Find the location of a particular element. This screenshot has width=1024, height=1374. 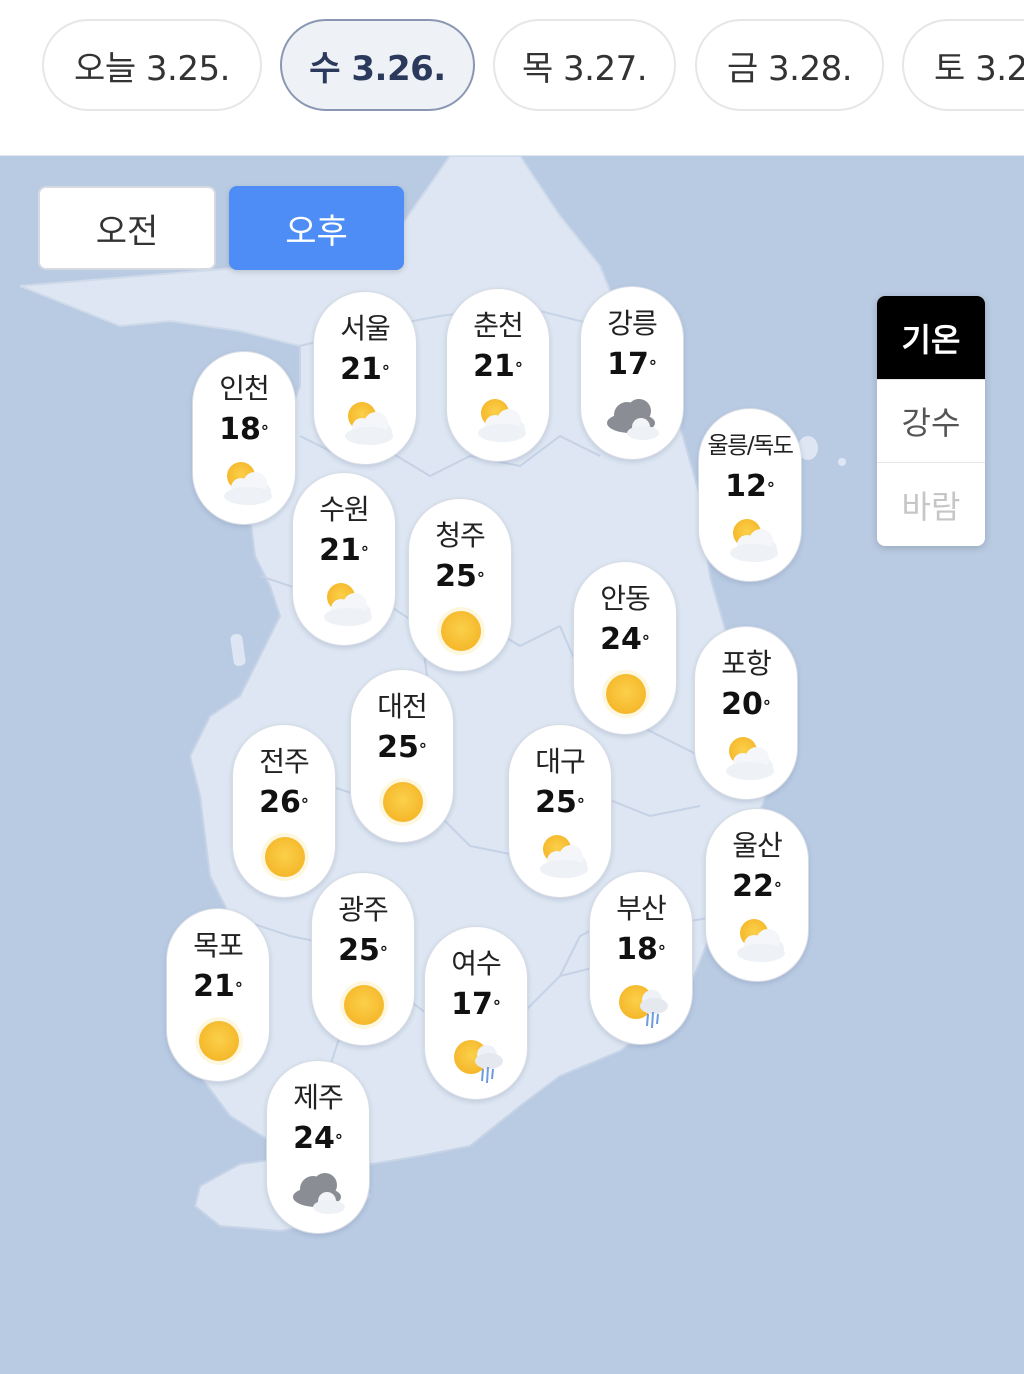

city-marker-cheongju: 청주 25° is located at coordinates (460, 585).